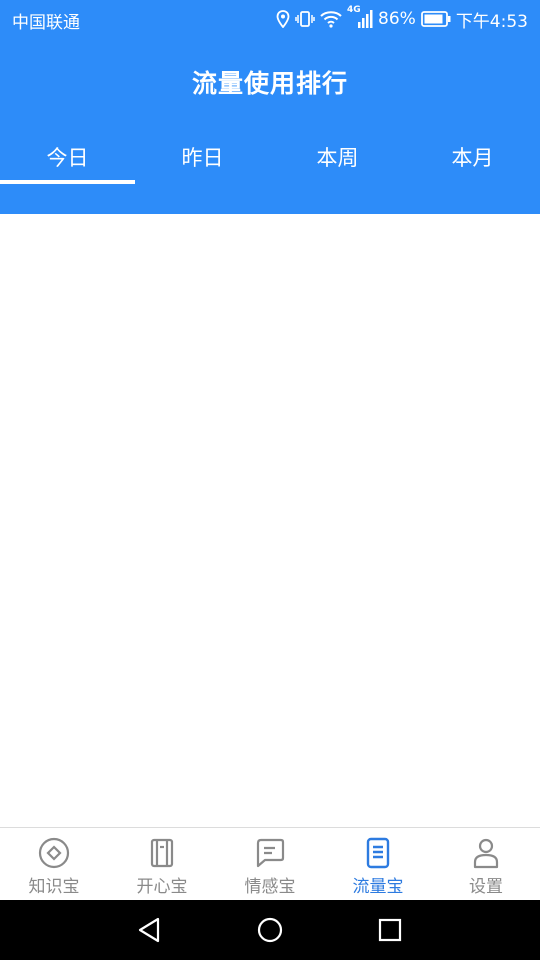 This screenshot has width=540, height=960. What do you see at coordinates (360, 17) in the screenshot?
I see `signal-icon: 4G` at bounding box center [360, 17].